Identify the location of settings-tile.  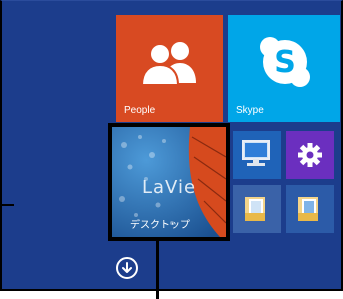
(310, 155).